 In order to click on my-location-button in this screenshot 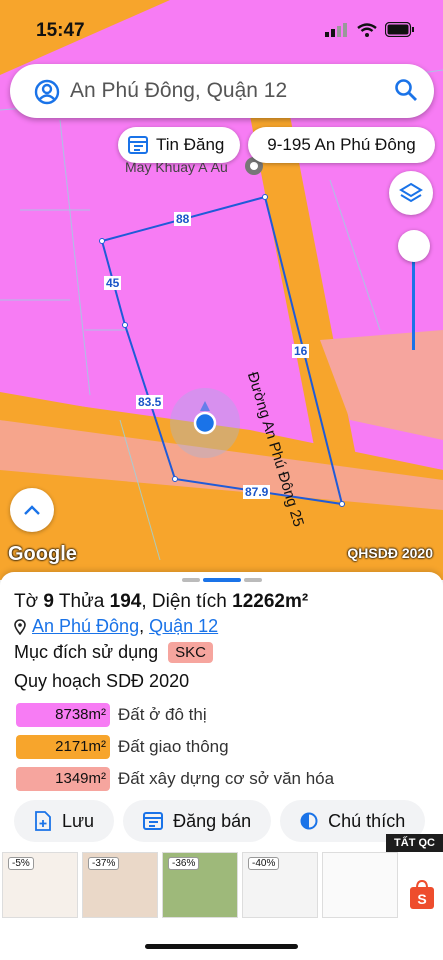, I will do `click(32, 510)`.